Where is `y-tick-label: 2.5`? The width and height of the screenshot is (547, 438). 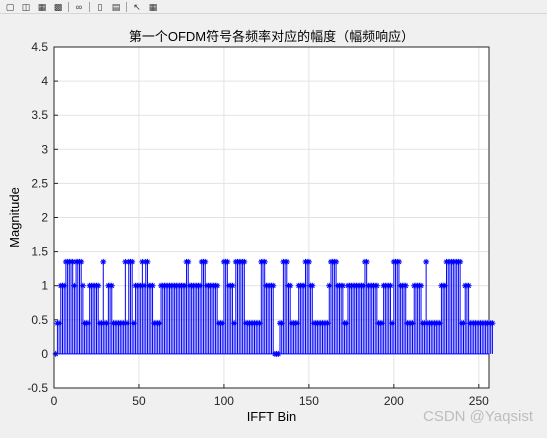
y-tick-label: 2.5 is located at coordinates (39, 183).